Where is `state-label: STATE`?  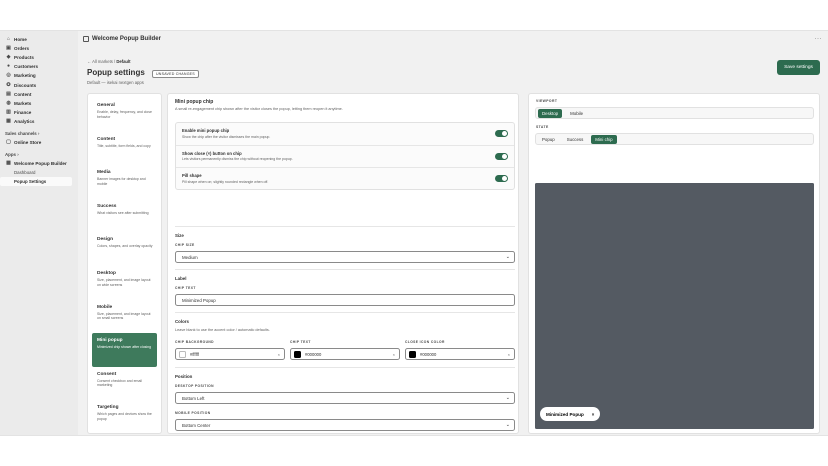
state-label: STATE is located at coordinates (542, 127).